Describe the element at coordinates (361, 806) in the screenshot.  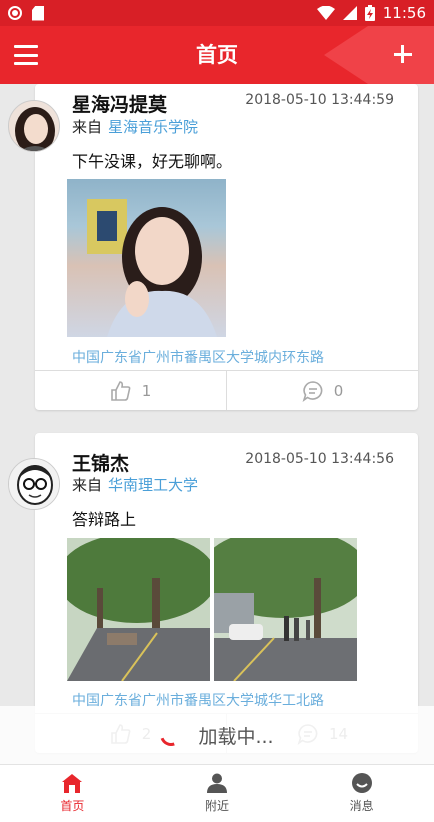
I see `nav-label: 消息` at that location.